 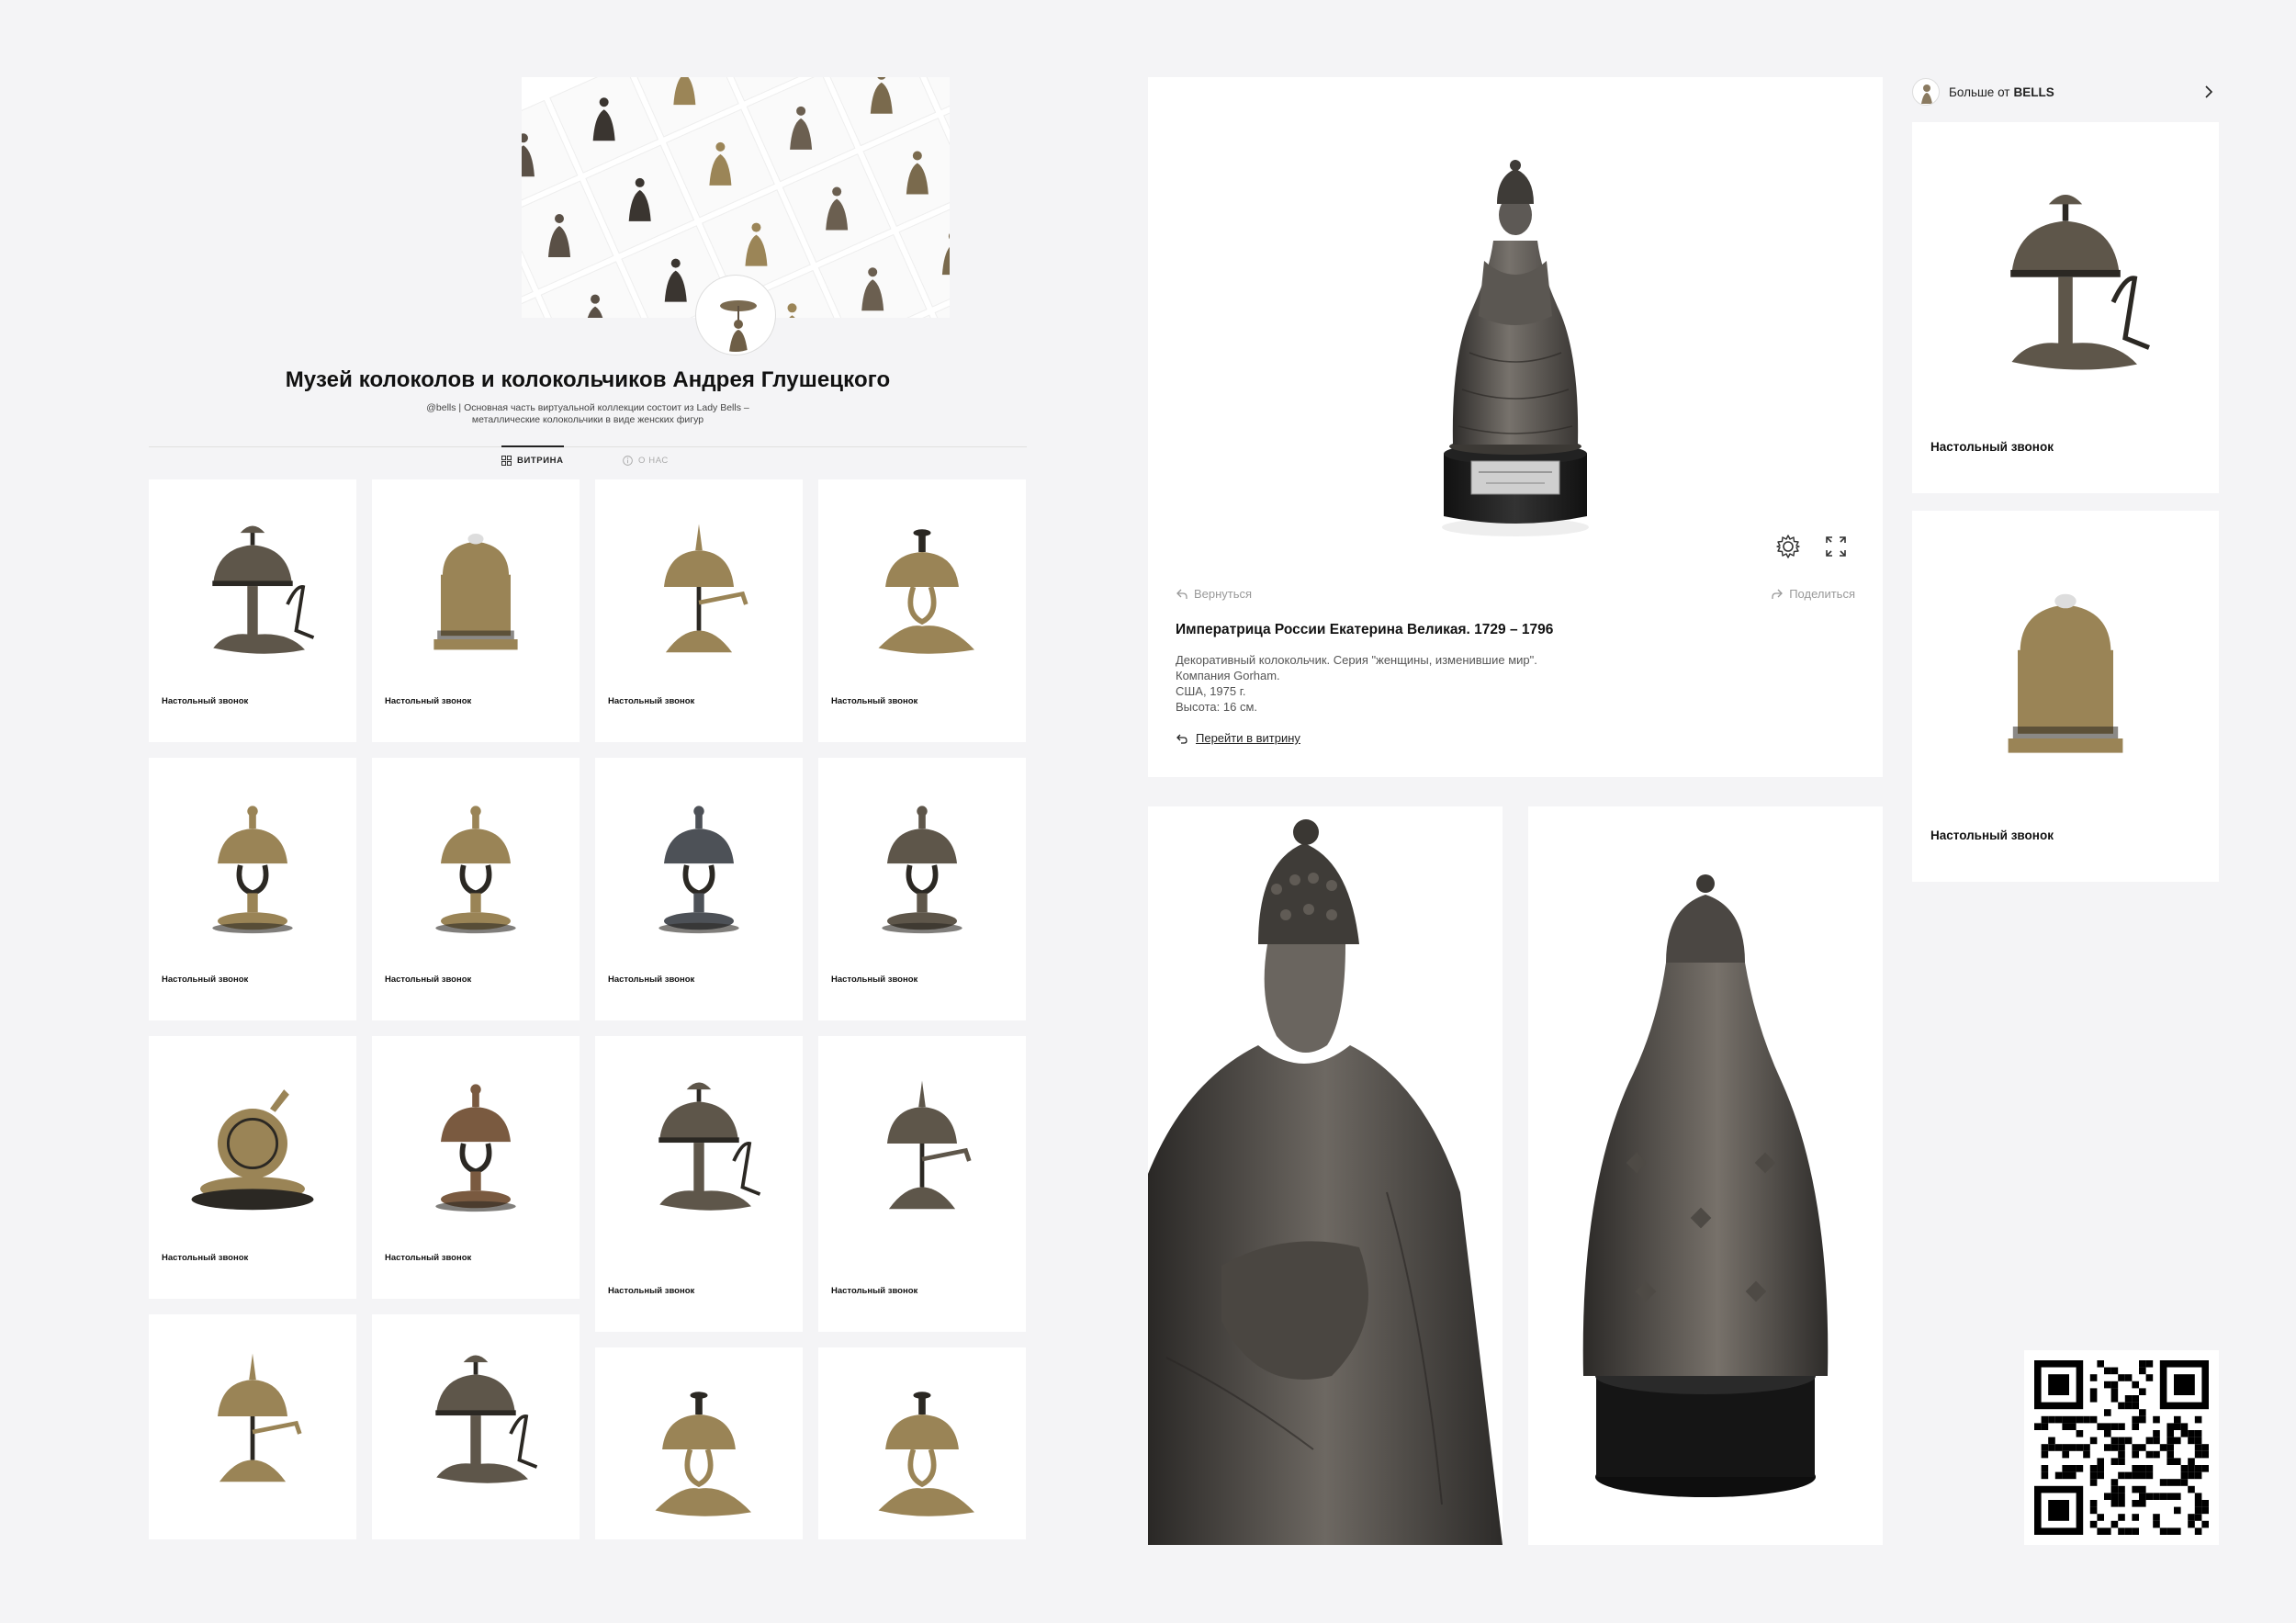 What do you see at coordinates (628, 461) in the screenshot?
I see `info-icon` at bounding box center [628, 461].